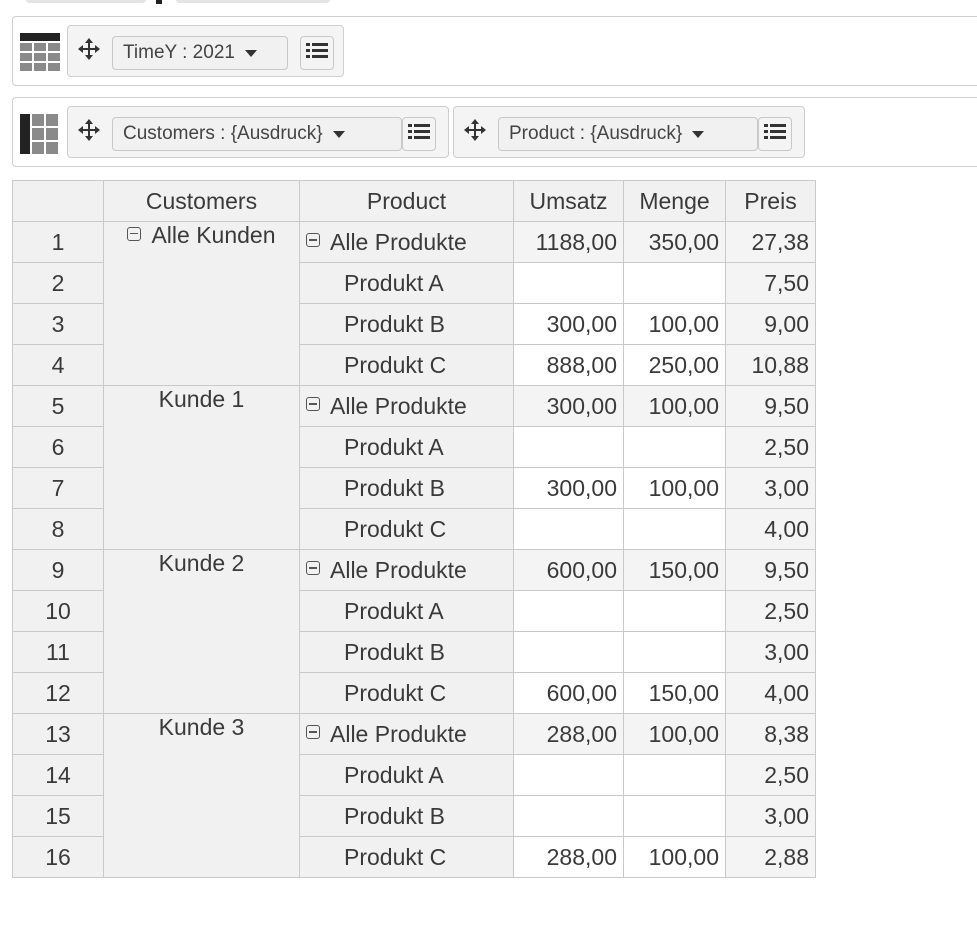 The height and width of the screenshot is (944, 977). I want to click on preis-cell: 27,38, so click(770, 242).